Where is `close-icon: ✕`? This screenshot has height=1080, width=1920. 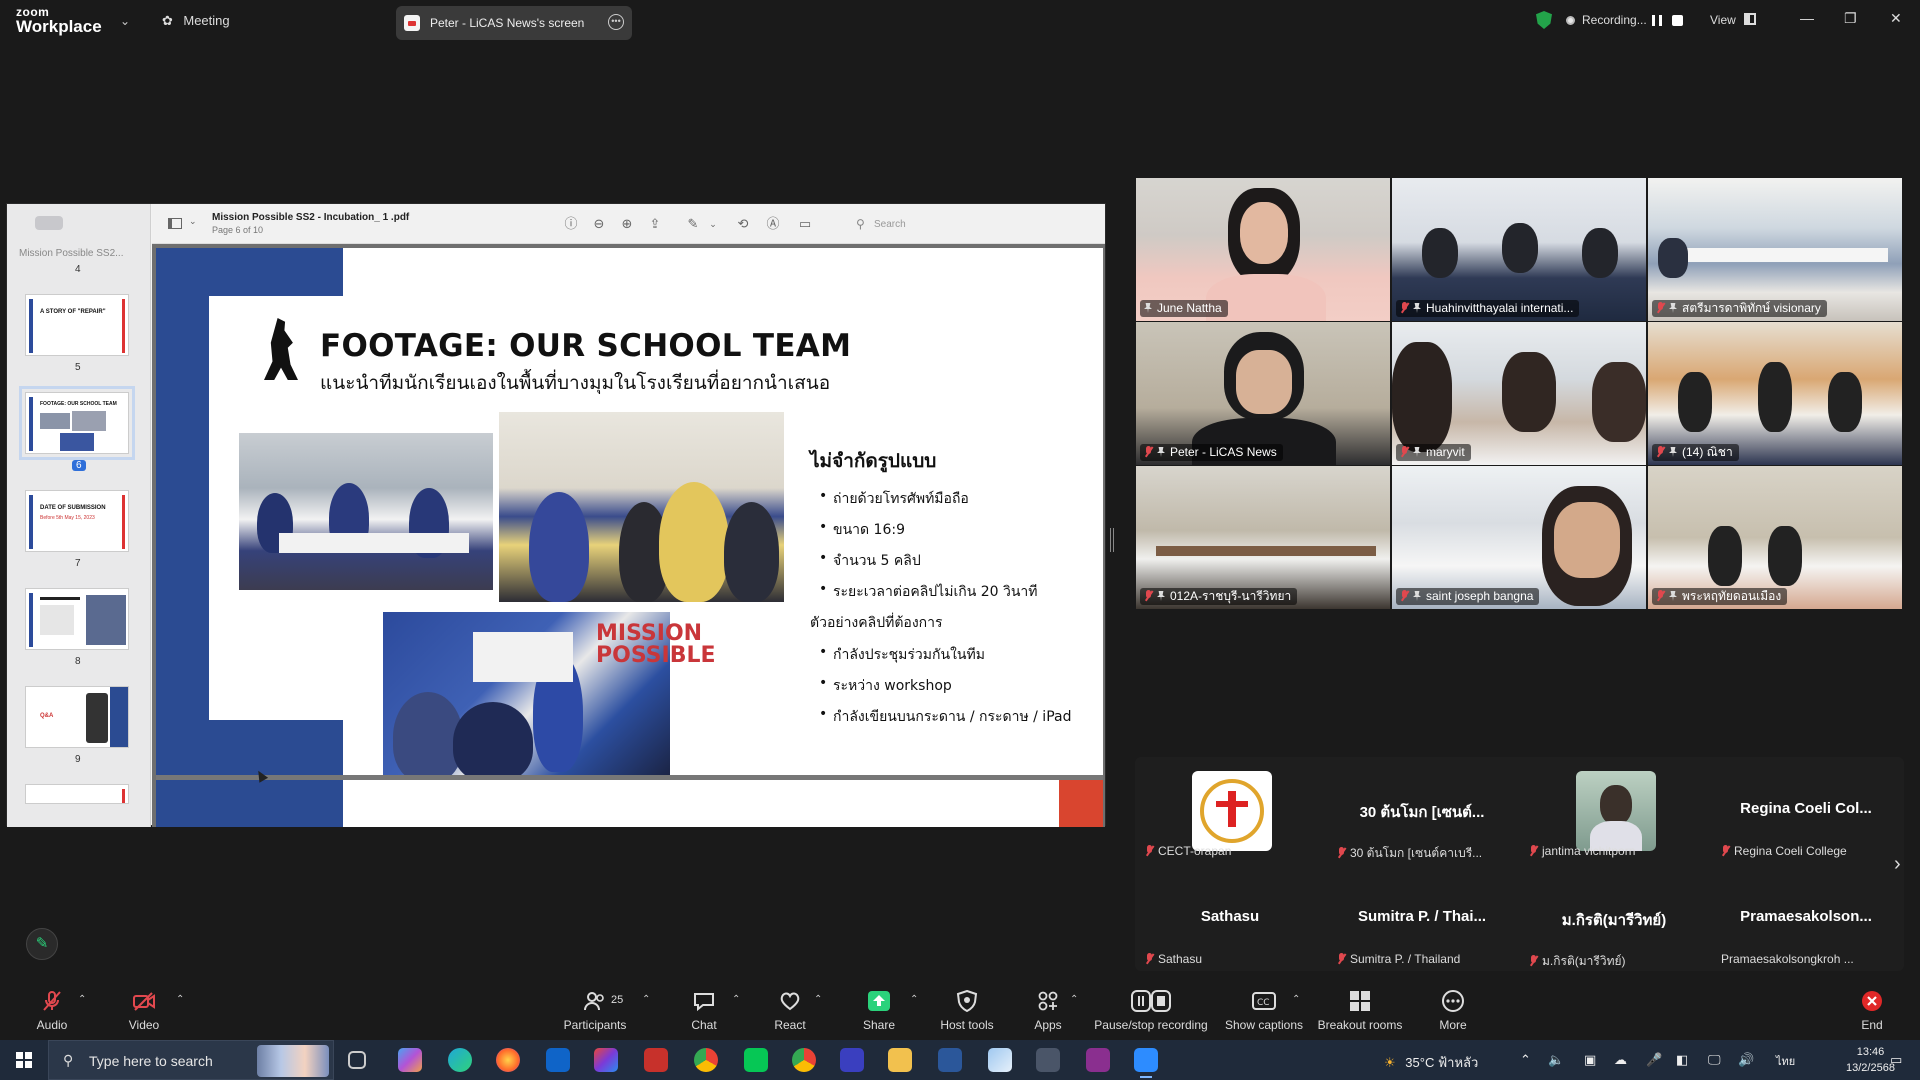
close-icon: ✕ is located at coordinates (1896, 18).